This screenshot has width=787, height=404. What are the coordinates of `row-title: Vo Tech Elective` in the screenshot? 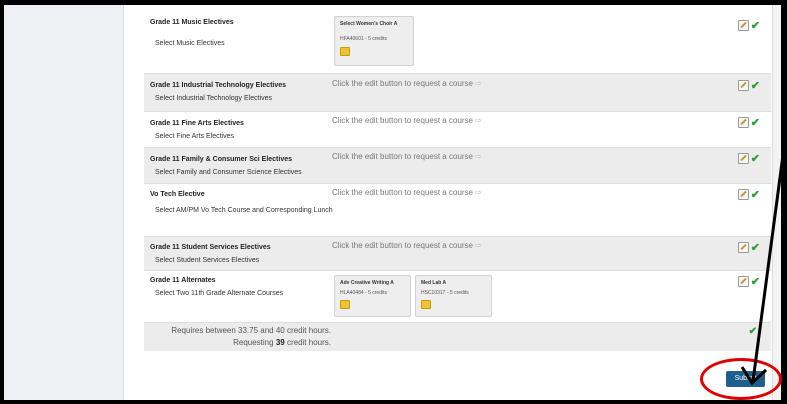 It's located at (177, 194).